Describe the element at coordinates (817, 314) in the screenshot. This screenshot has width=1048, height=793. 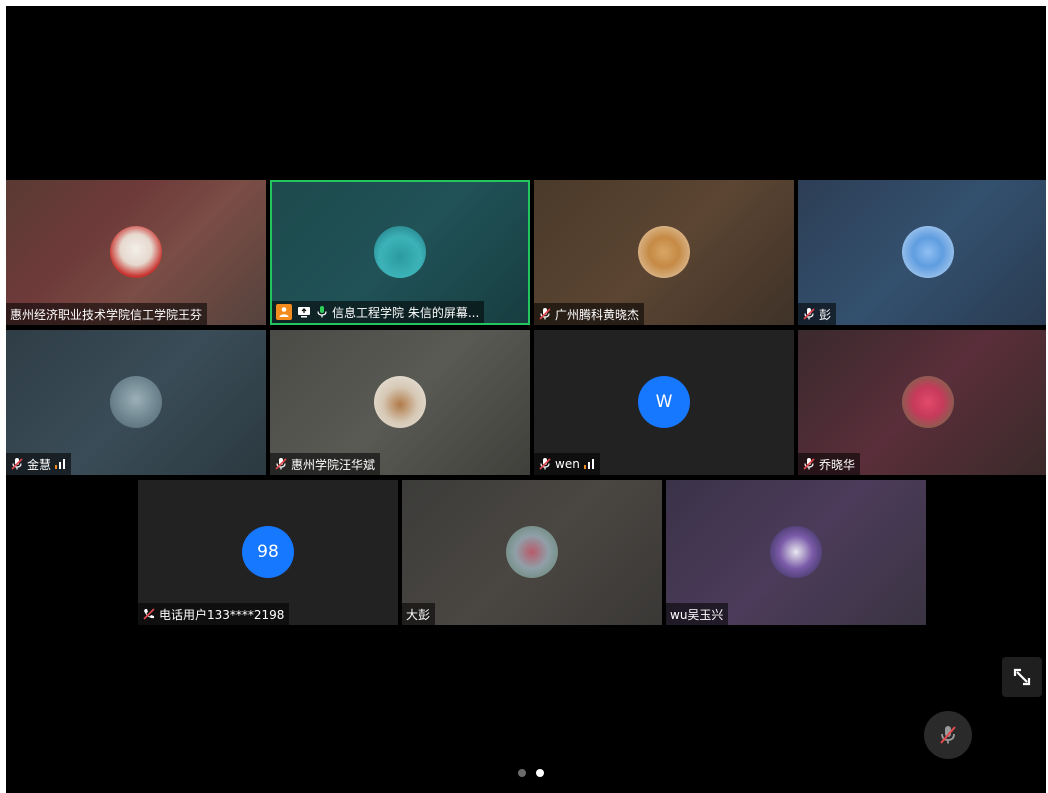
I see `participant-name-label: 彭` at that location.